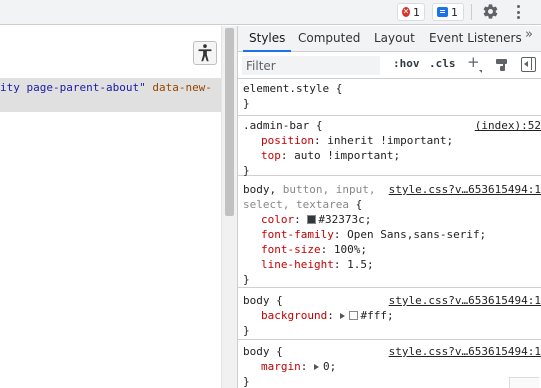  I want to click on tab-styles: Styles, so click(267, 39).